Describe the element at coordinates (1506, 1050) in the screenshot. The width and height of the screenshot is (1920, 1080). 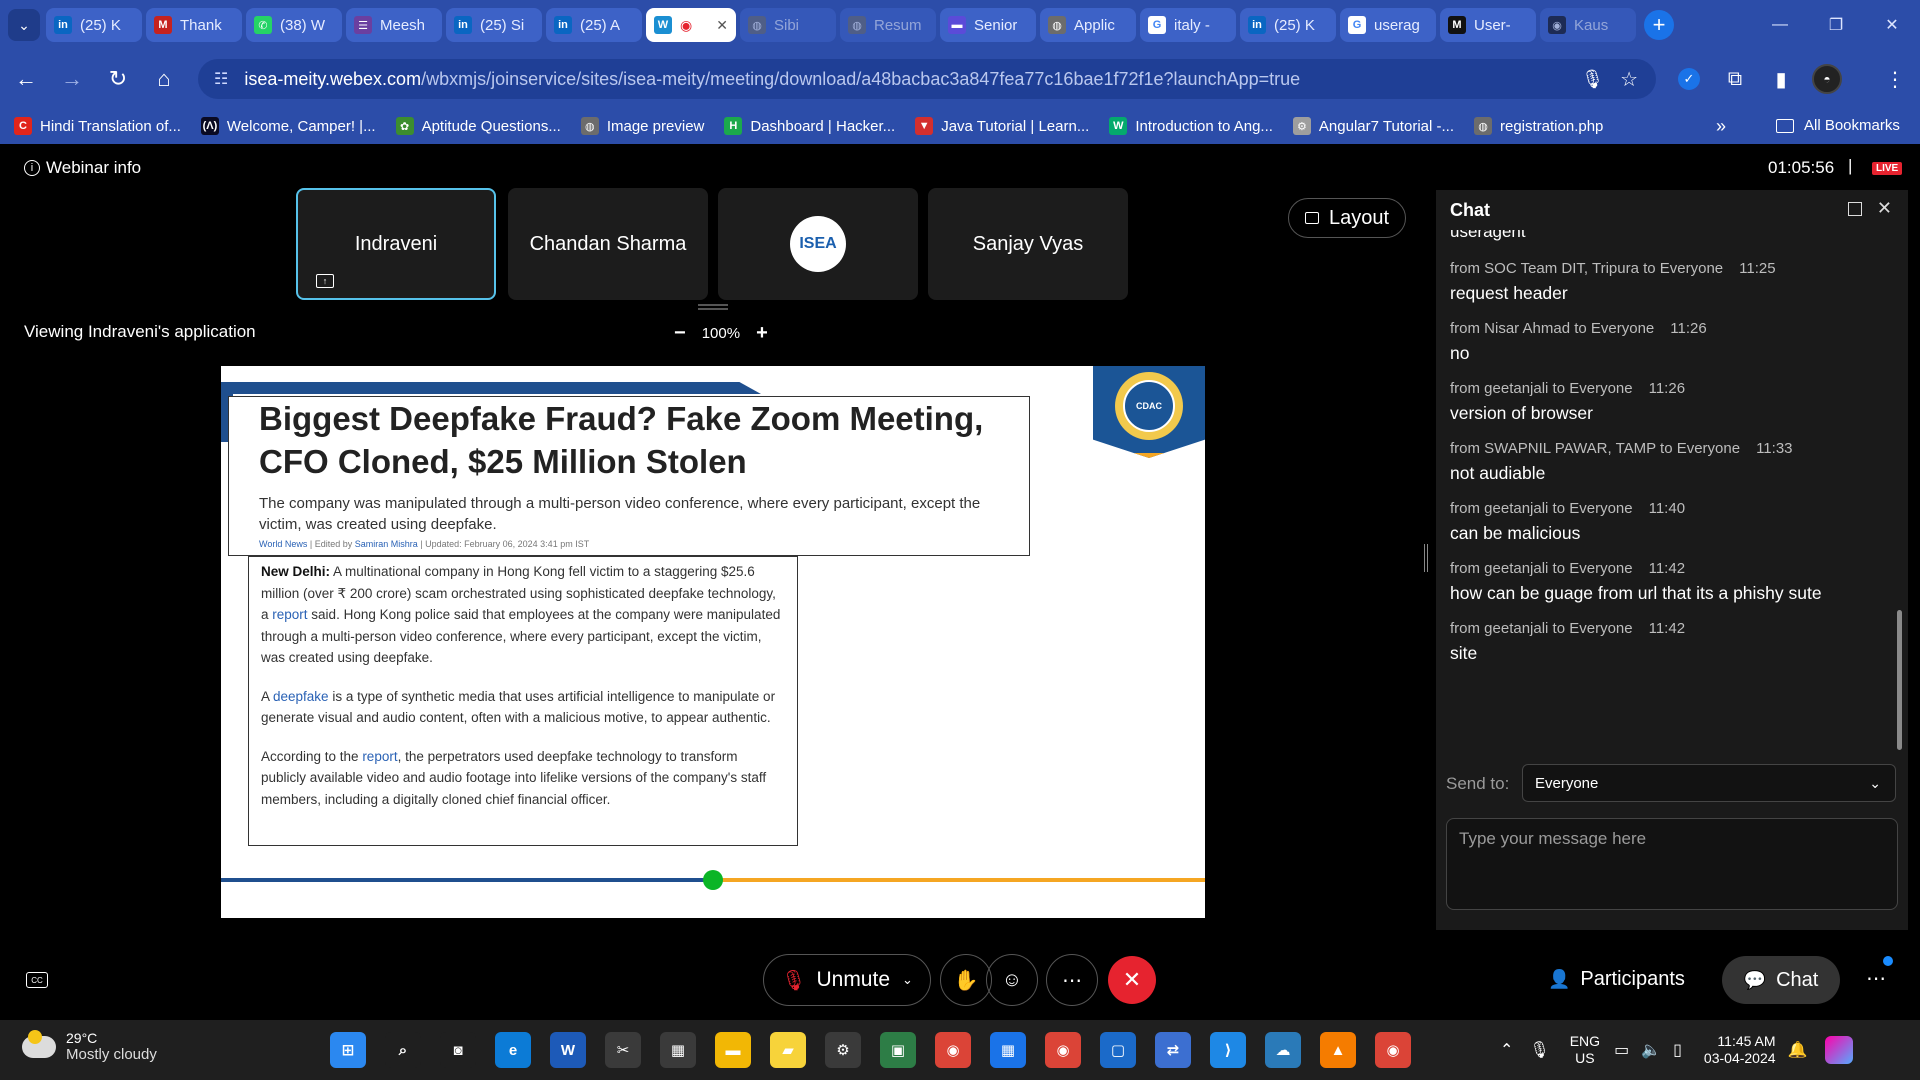
I see `chevron-up-icon: ⌃` at that location.